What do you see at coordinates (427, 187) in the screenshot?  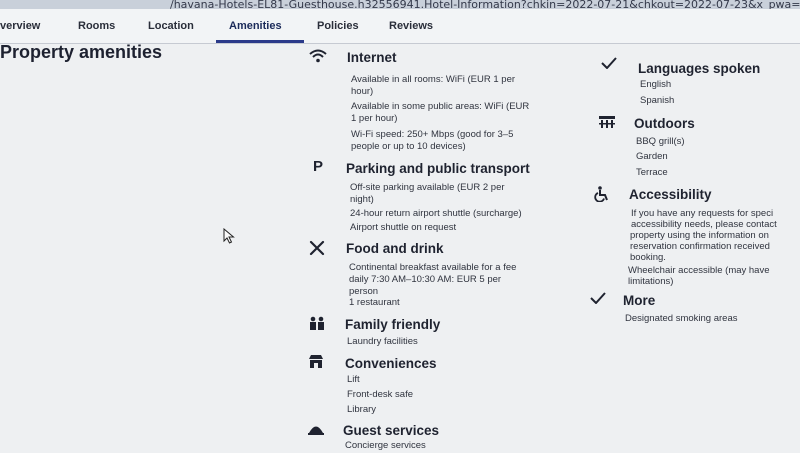 I see `parking-item: Off-site parking available (EUR 2 per` at bounding box center [427, 187].